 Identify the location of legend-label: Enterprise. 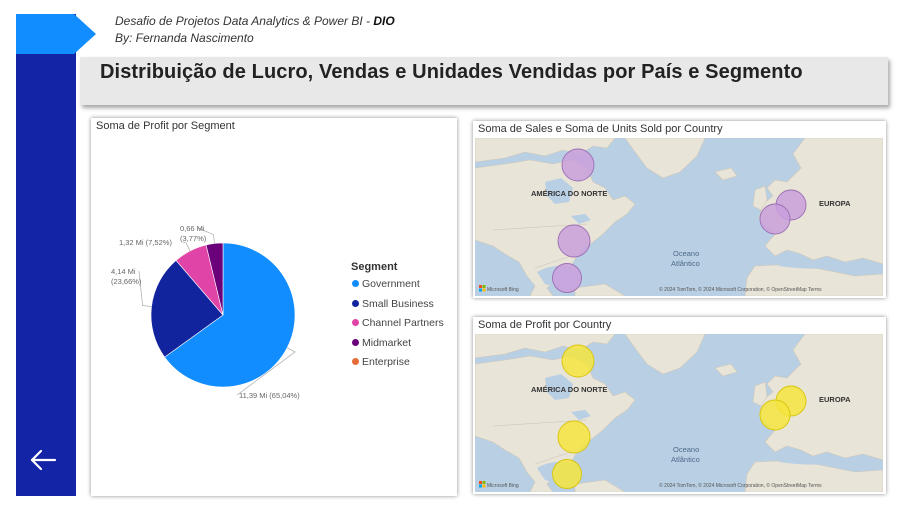
(386, 362).